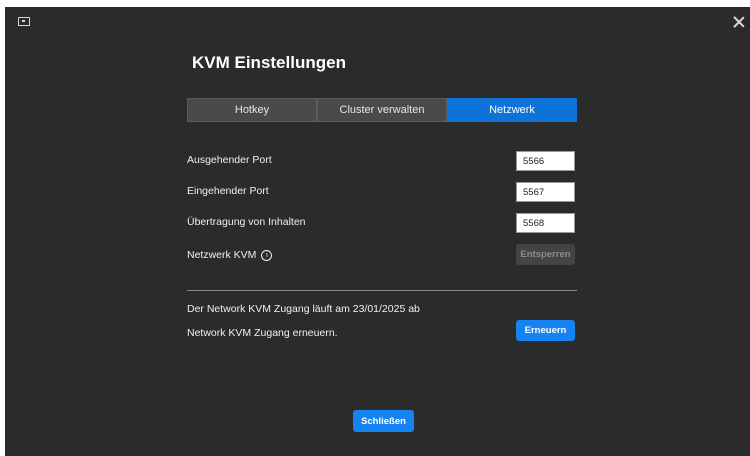  What do you see at coordinates (382, 290) in the screenshot?
I see `divider` at bounding box center [382, 290].